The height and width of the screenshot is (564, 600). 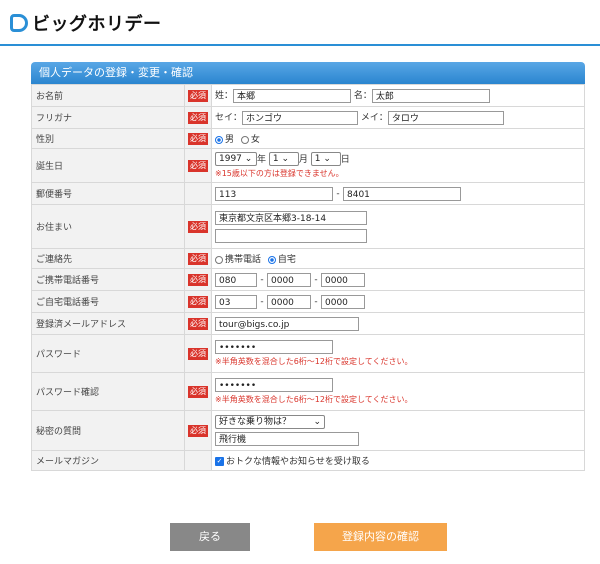 What do you see at coordinates (374, 118) in the screenshot?
I see `mei-kana-label: メイ：` at bounding box center [374, 118].